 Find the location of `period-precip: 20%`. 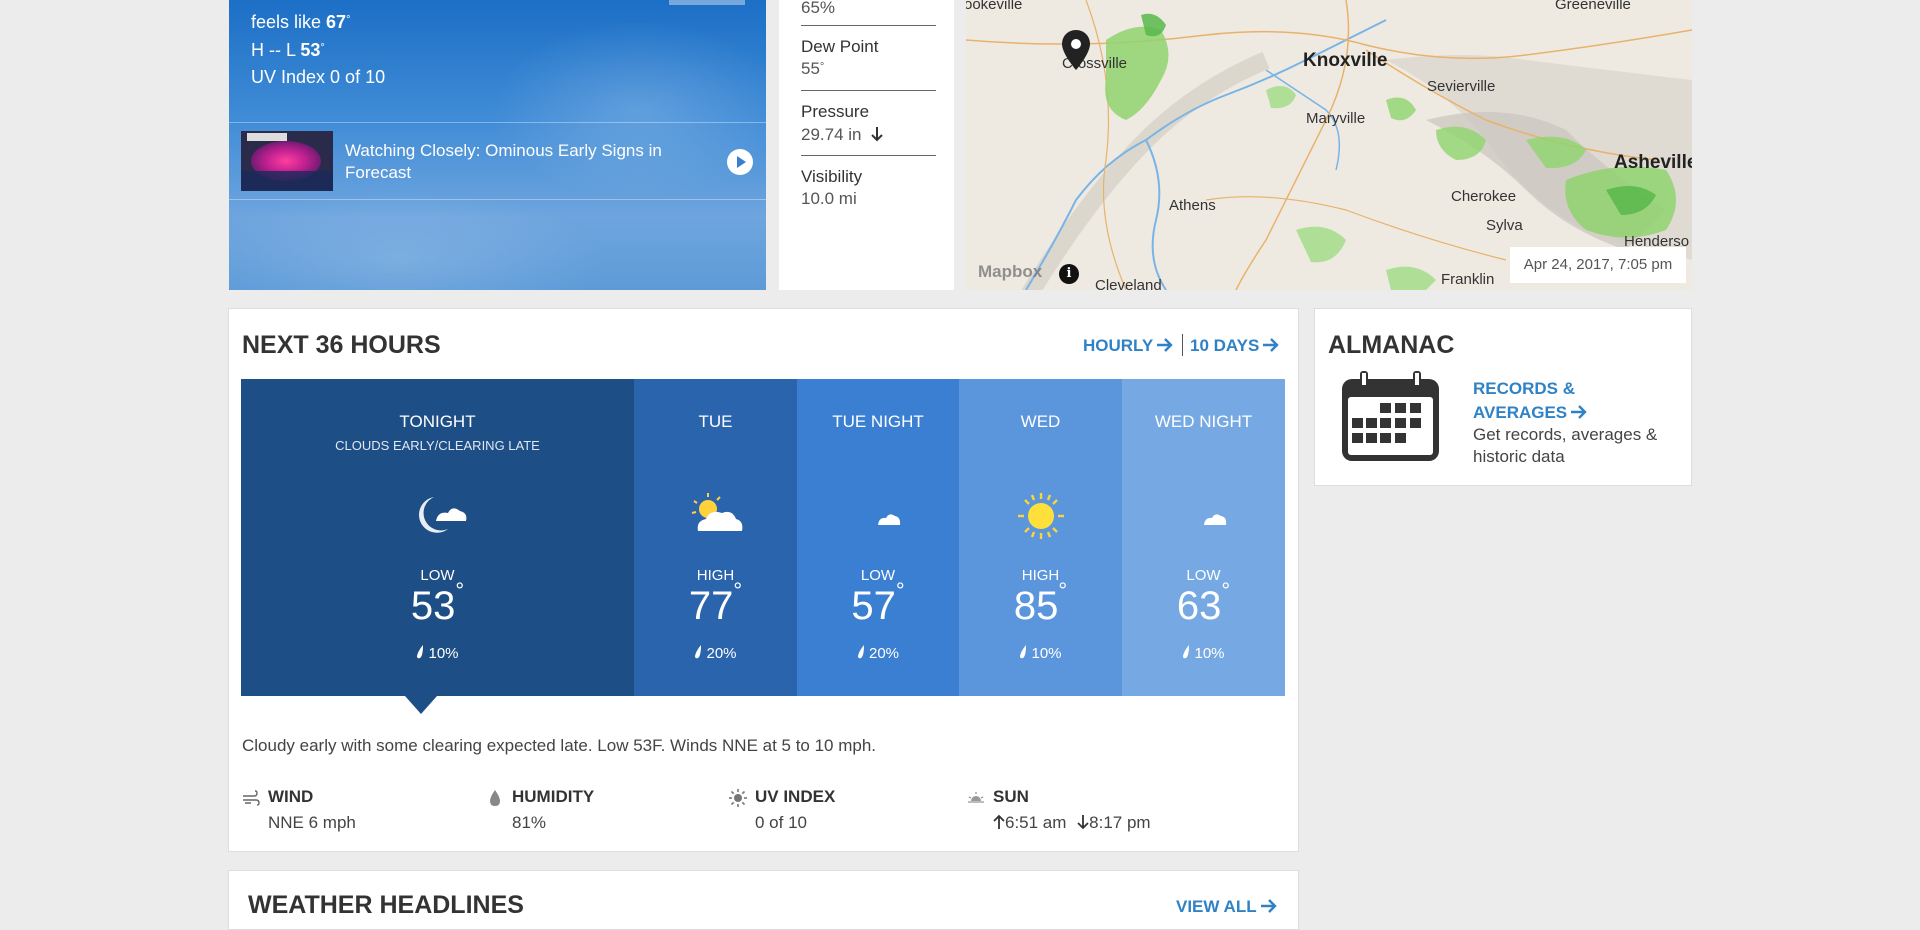

period-precip: 20% is located at coordinates (878, 653).